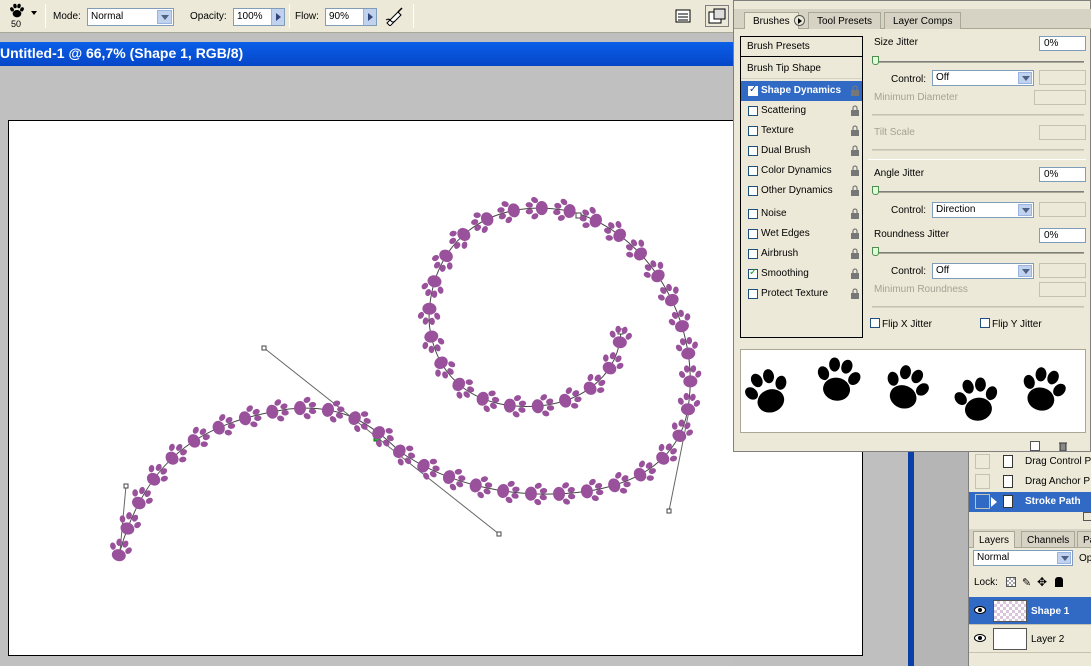 The width and height of the screenshot is (1091, 666). I want to click on tab-brushes: Brushes, so click(771, 20).